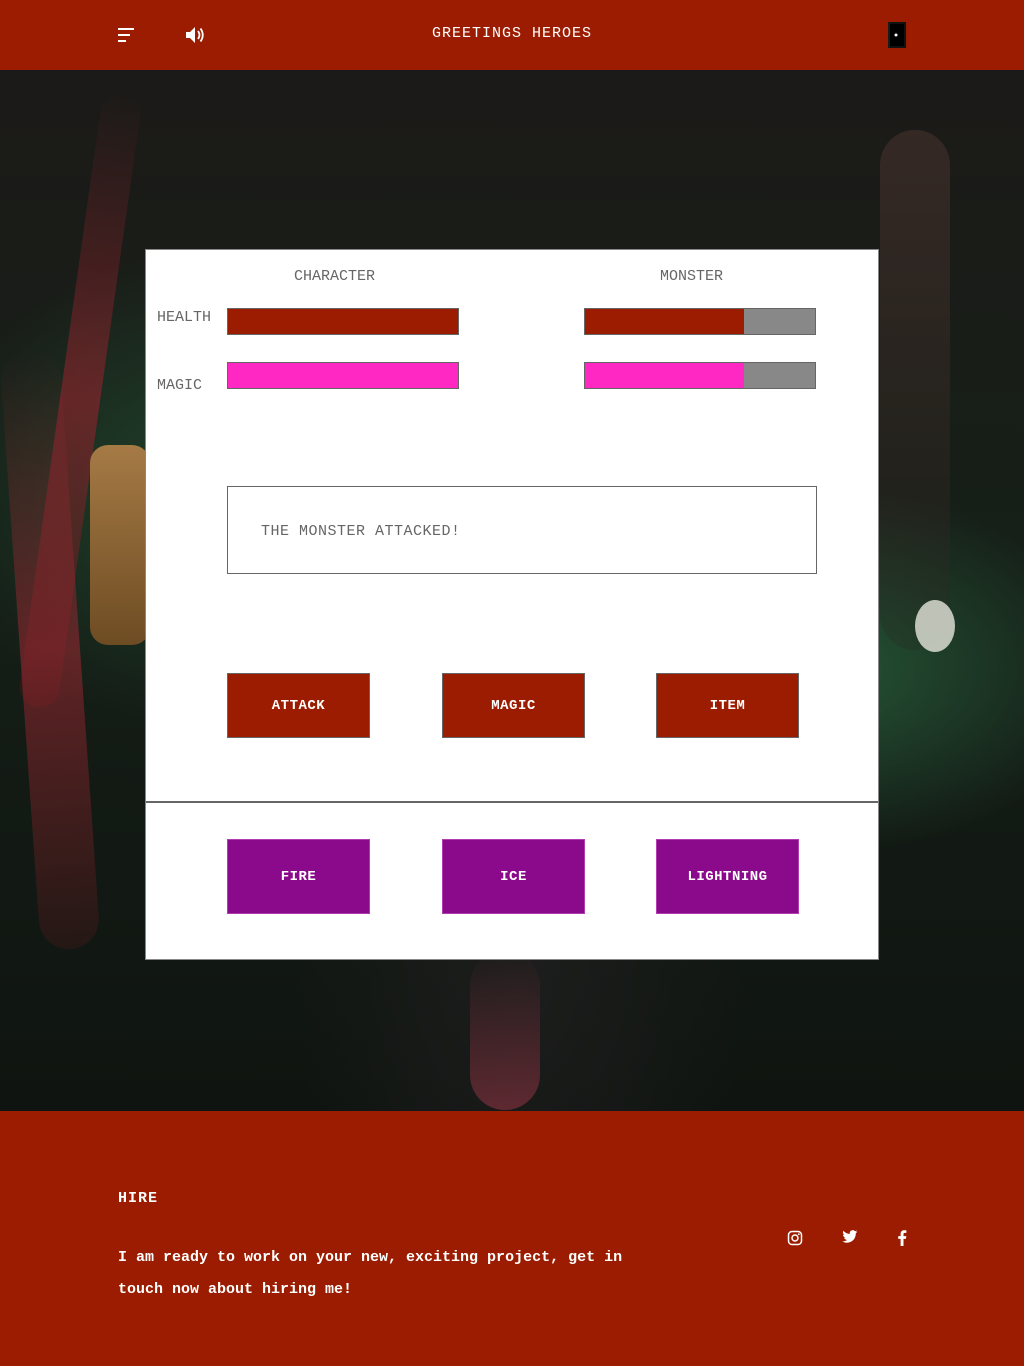 The height and width of the screenshot is (1366, 1024). Describe the element at coordinates (522, 530) in the screenshot. I see `battle-message-box: THE MONSTER ATTACKED!` at that location.